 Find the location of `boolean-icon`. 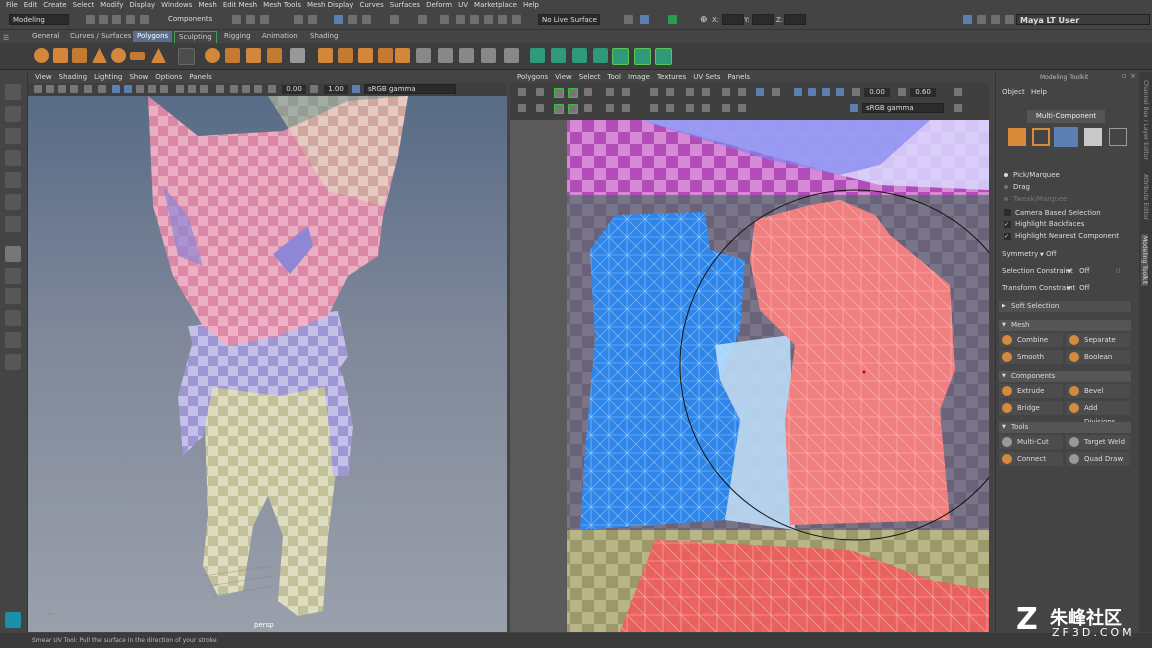

boolean-icon is located at coordinates (274, 55).